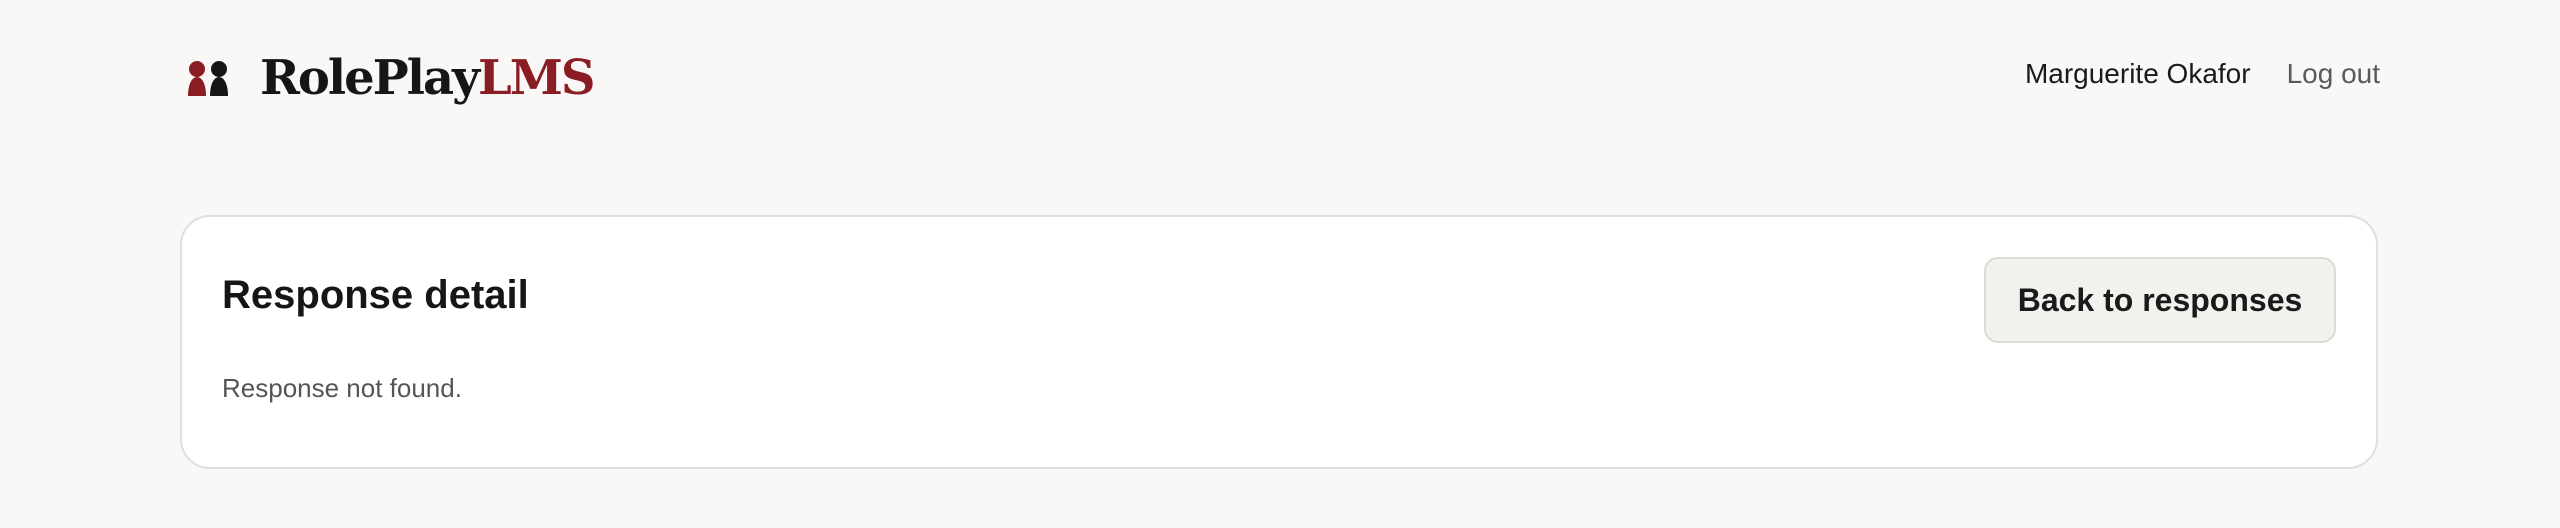 This screenshot has width=2560, height=528. I want to click on logout-link: Log out, so click(2333, 74).